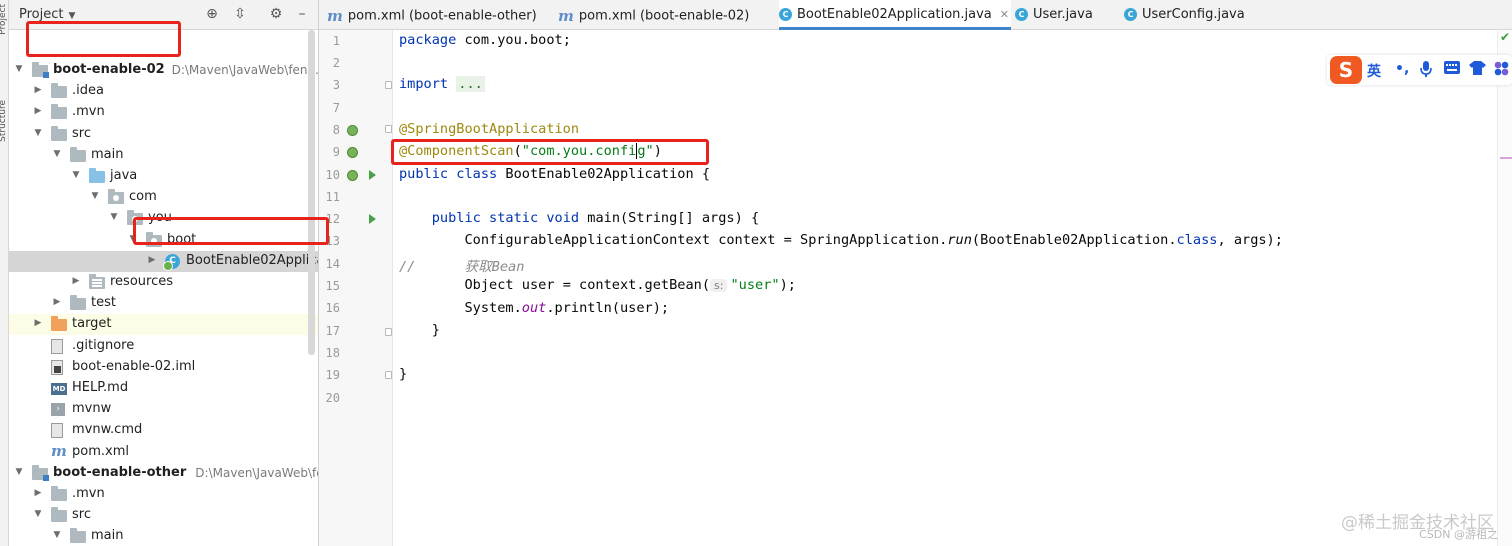 This screenshot has width=1512, height=546. Describe the element at coordinates (97, 175) in the screenshot. I see `source-folder-icon` at that location.